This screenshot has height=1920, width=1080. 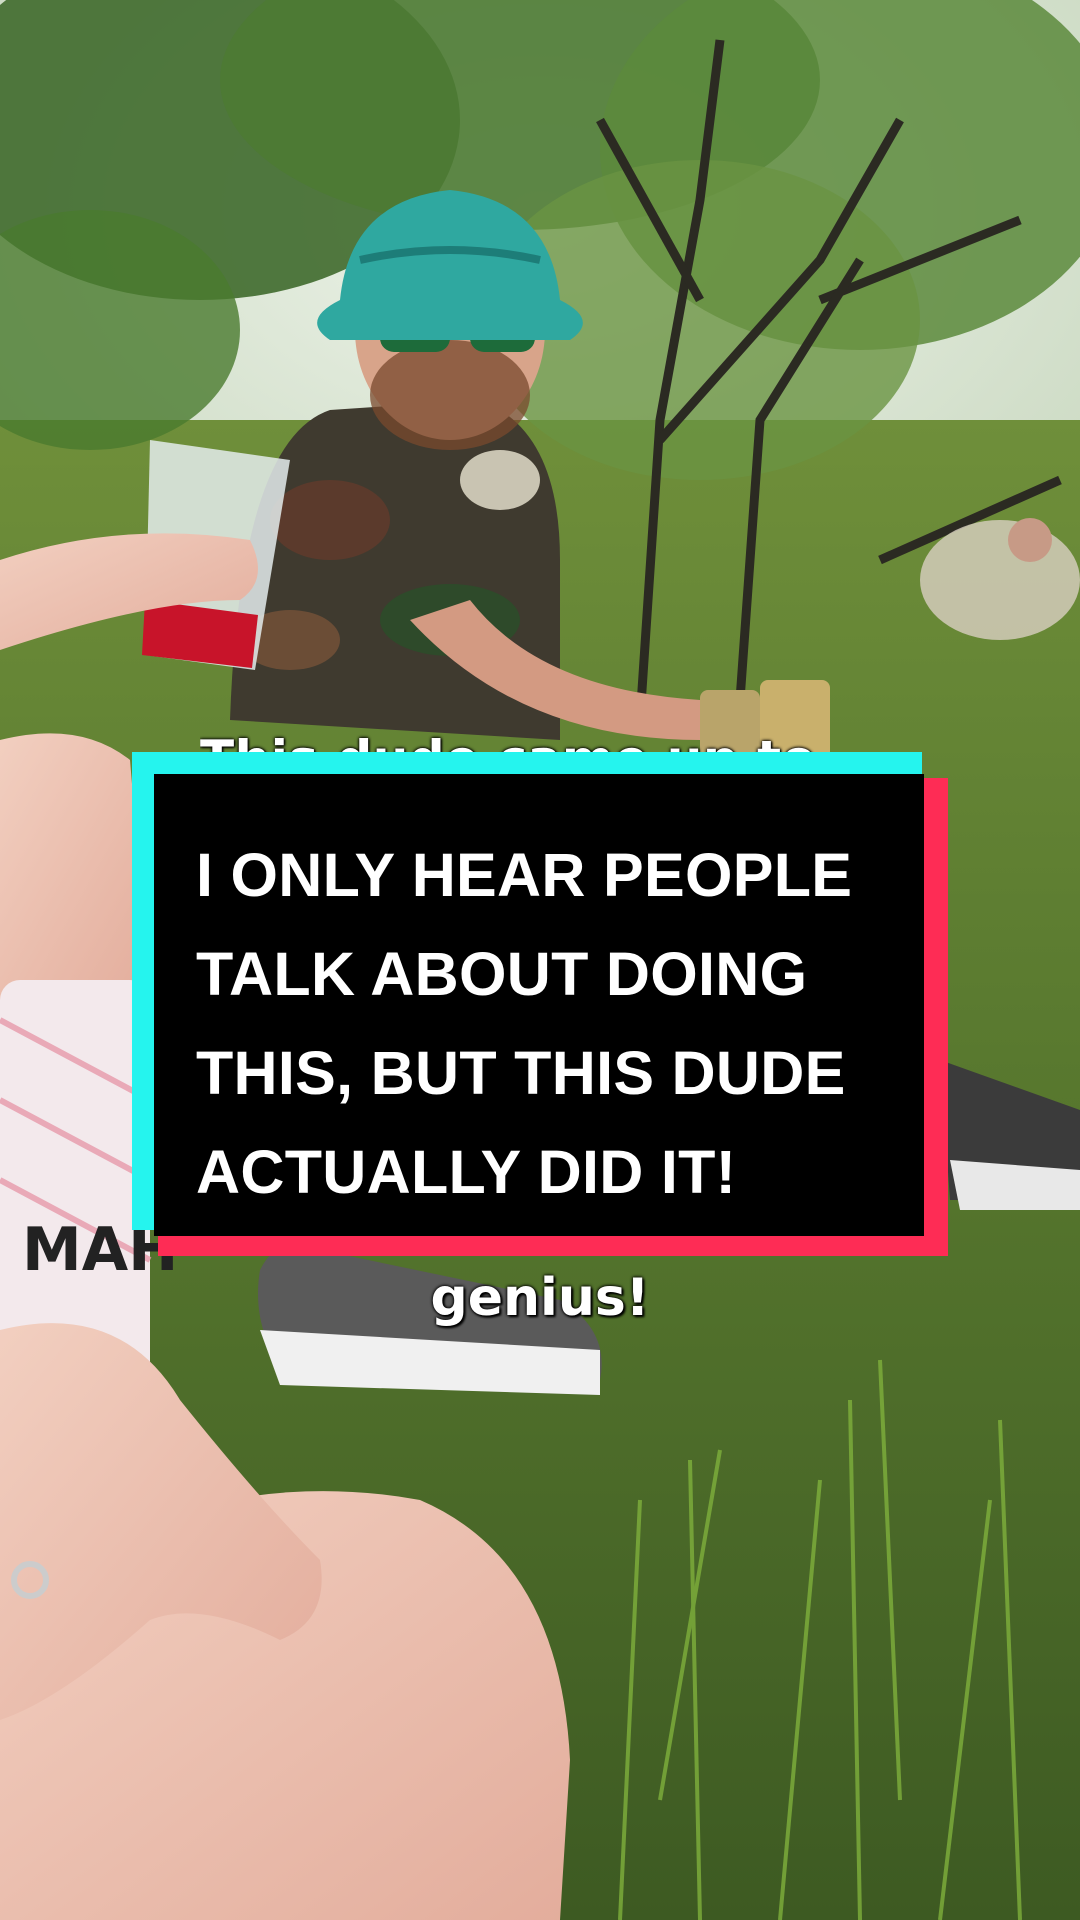 What do you see at coordinates (540, 1298) in the screenshot?
I see `bottom-caption: genius!` at bounding box center [540, 1298].